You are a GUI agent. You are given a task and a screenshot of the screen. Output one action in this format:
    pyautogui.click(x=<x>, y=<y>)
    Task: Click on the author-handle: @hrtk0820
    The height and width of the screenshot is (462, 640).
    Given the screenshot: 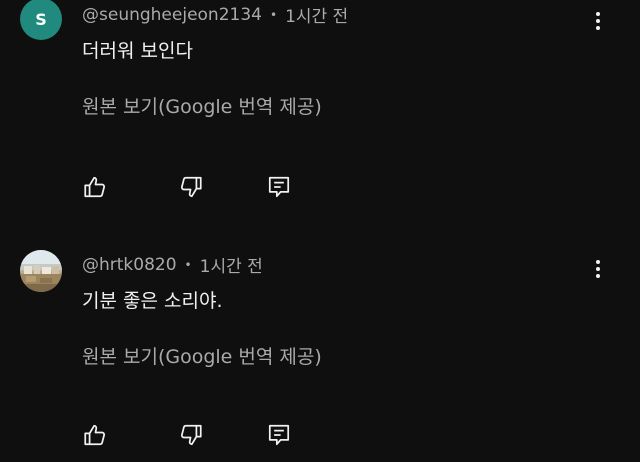 What is the action you would take?
    pyautogui.click(x=129, y=265)
    